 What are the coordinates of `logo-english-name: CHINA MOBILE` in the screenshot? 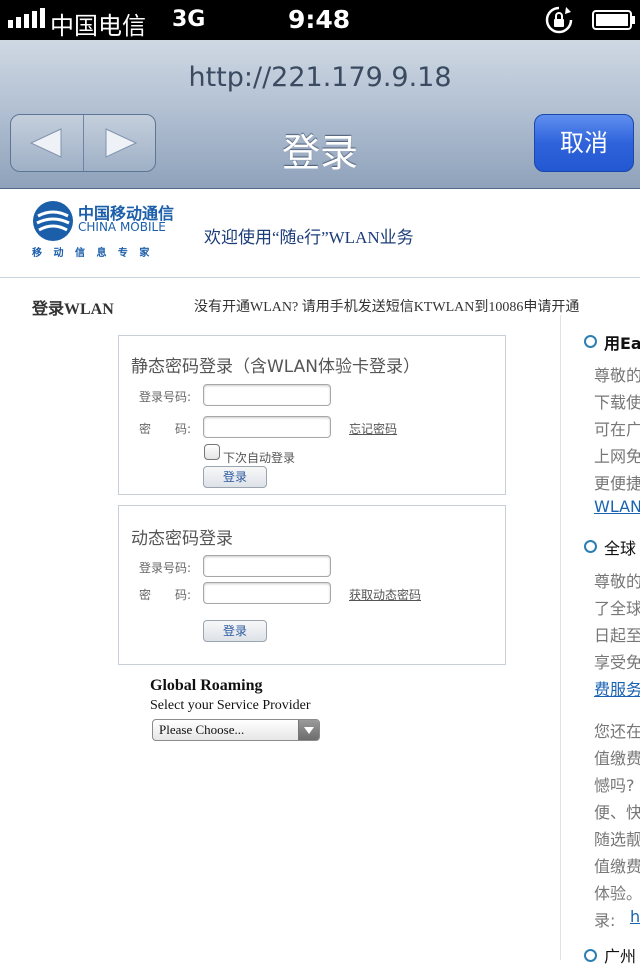 It's located at (122, 227).